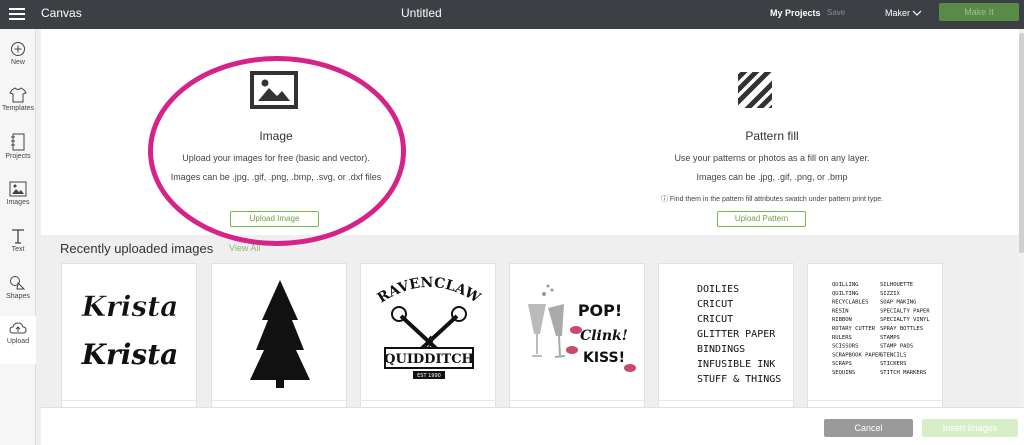 The height and width of the screenshot is (445, 1024). I want to click on supply-list-line: RESIN, so click(840, 311).